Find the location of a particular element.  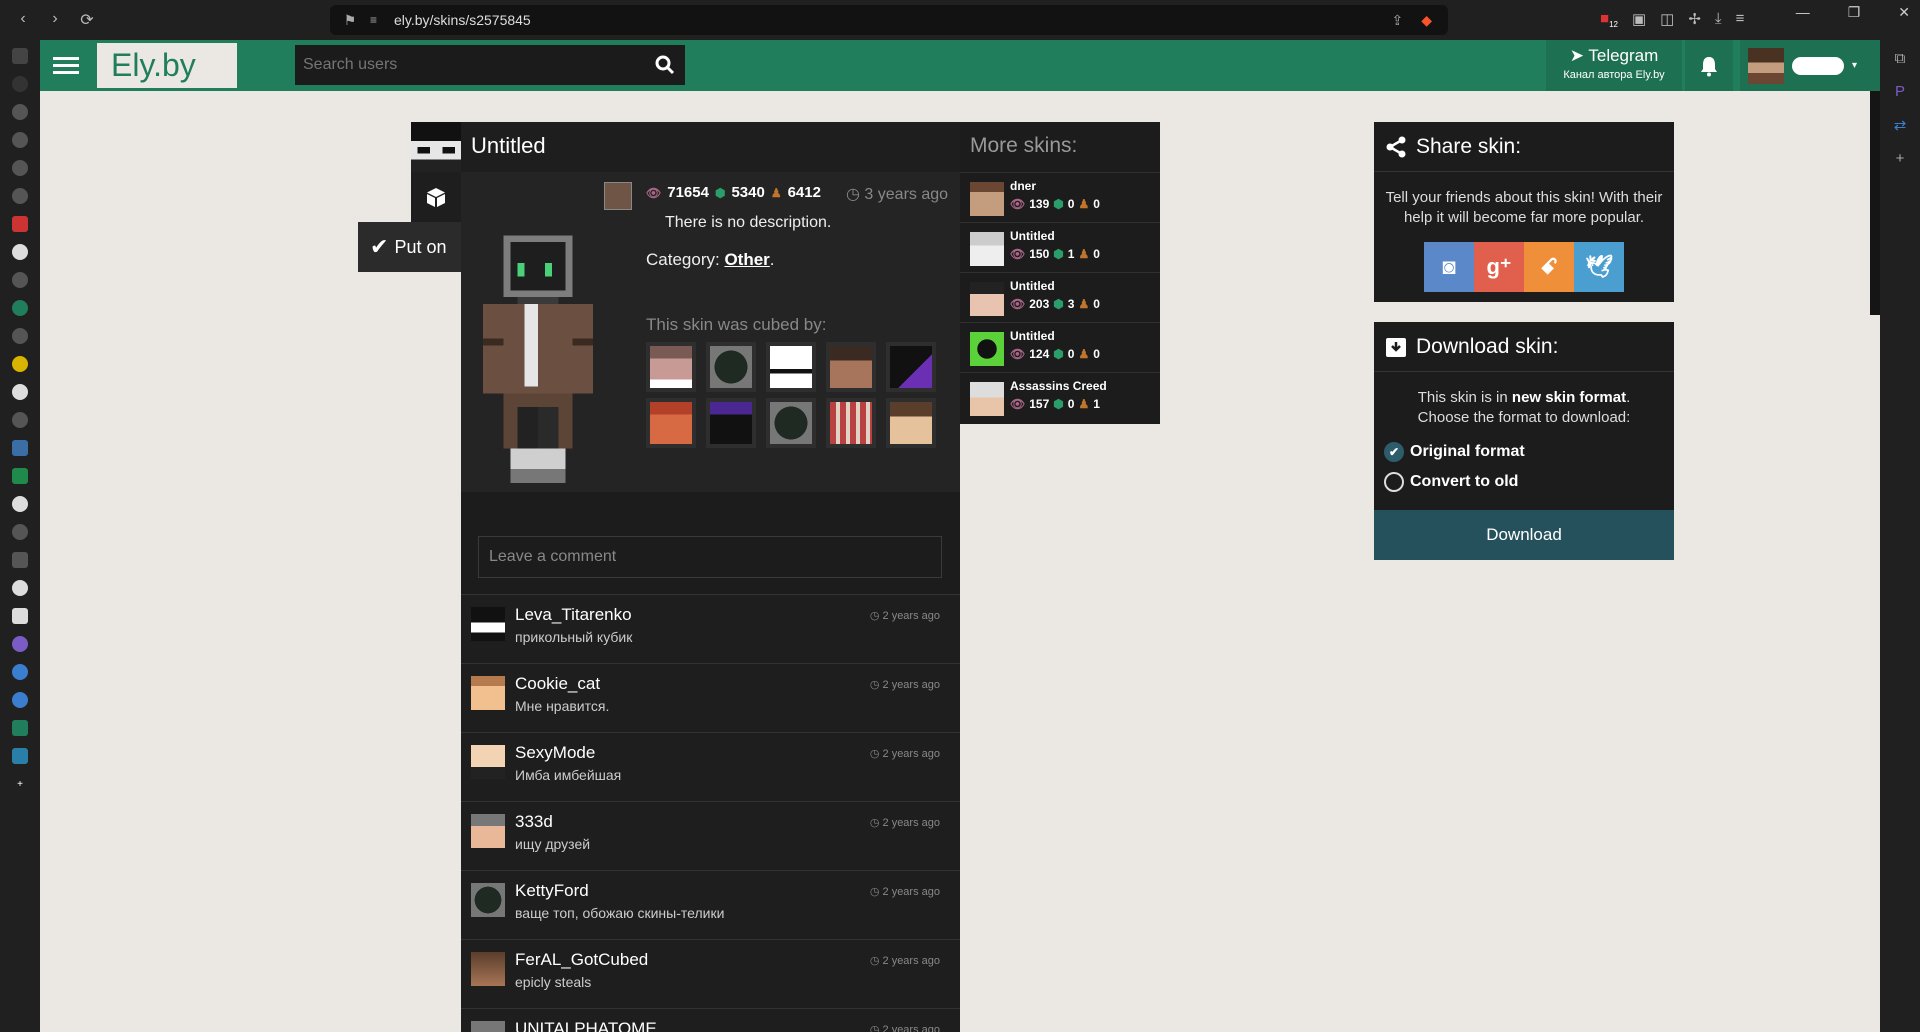

github-icon is located at coordinates (20, 252).